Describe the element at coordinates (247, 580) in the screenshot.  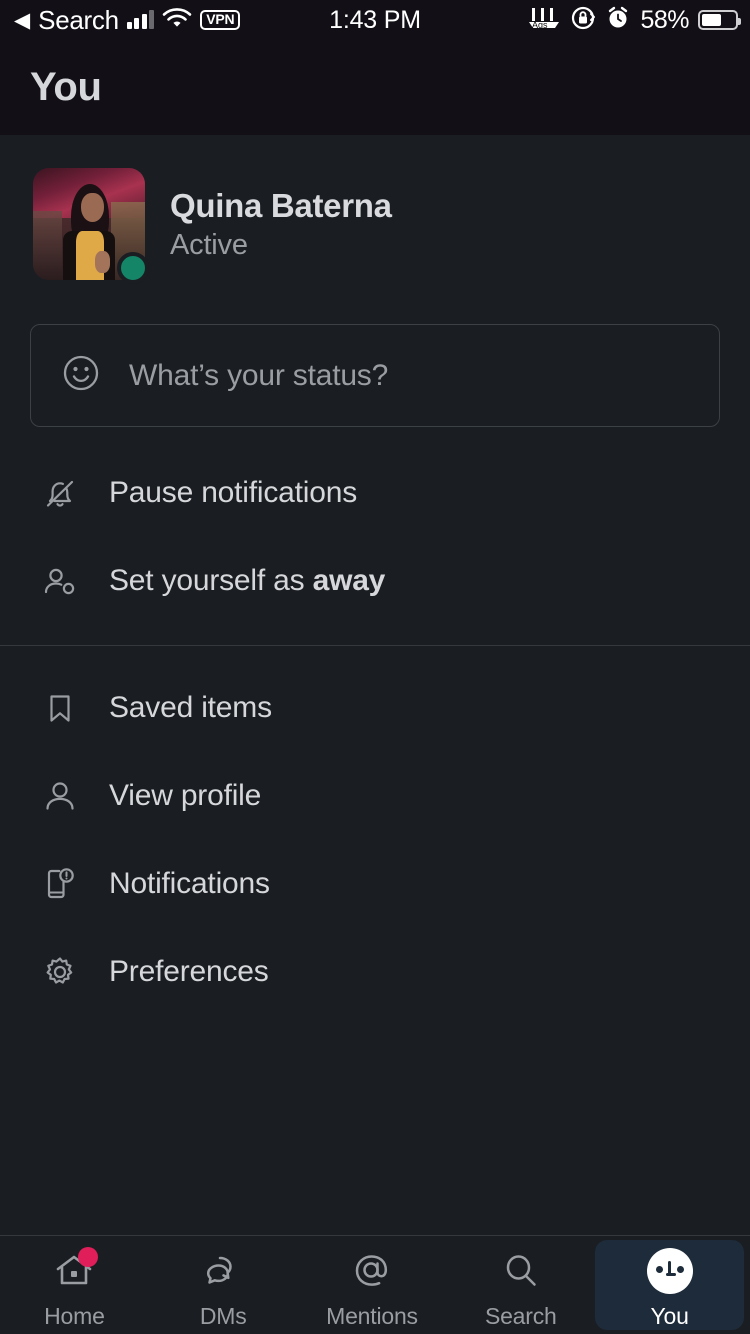
I see `menu-item-label: Set yourself as away` at that location.